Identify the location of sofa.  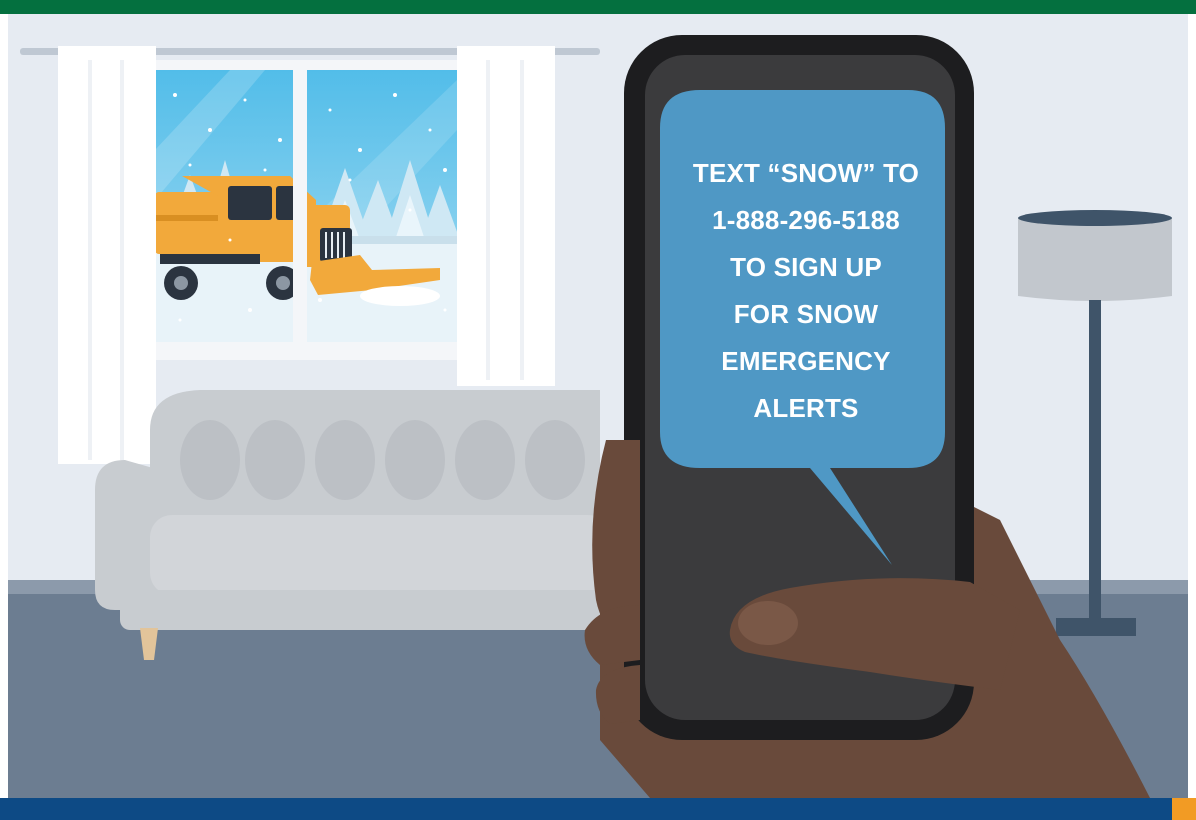
(352, 525).